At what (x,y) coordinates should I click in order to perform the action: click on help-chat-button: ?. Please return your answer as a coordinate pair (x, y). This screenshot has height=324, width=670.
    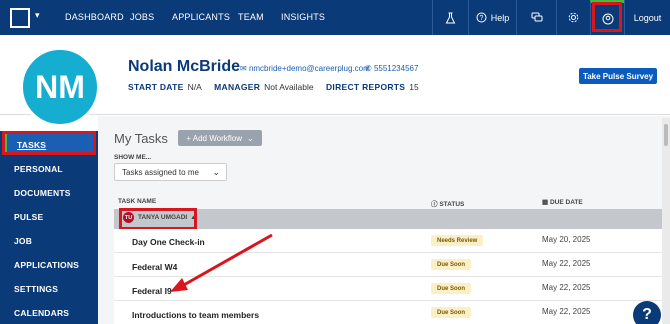
    Looking at the image, I should click on (647, 312).